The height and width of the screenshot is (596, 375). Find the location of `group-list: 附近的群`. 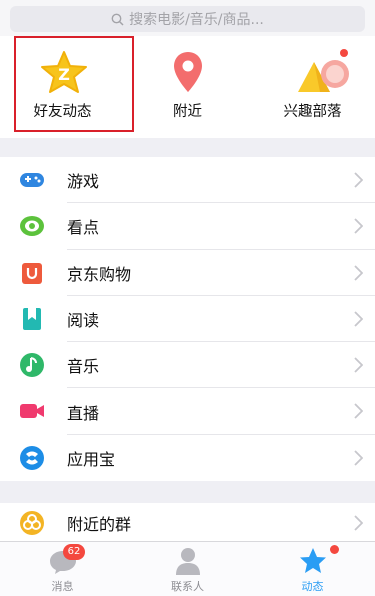

group-list: 附近的群 is located at coordinates (187, 523).